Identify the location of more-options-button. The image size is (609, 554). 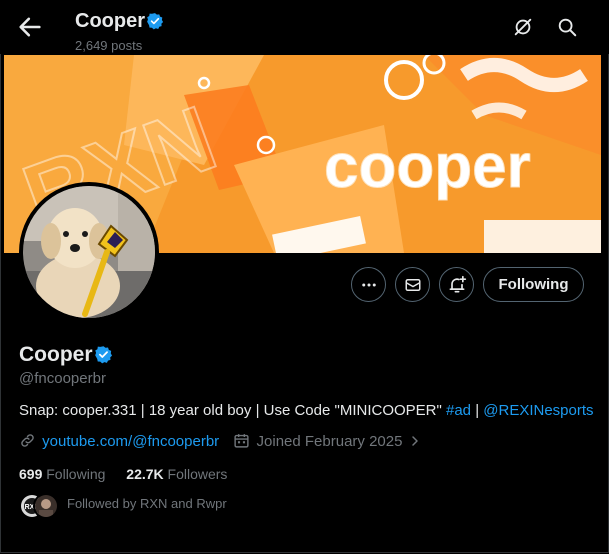
(368, 284).